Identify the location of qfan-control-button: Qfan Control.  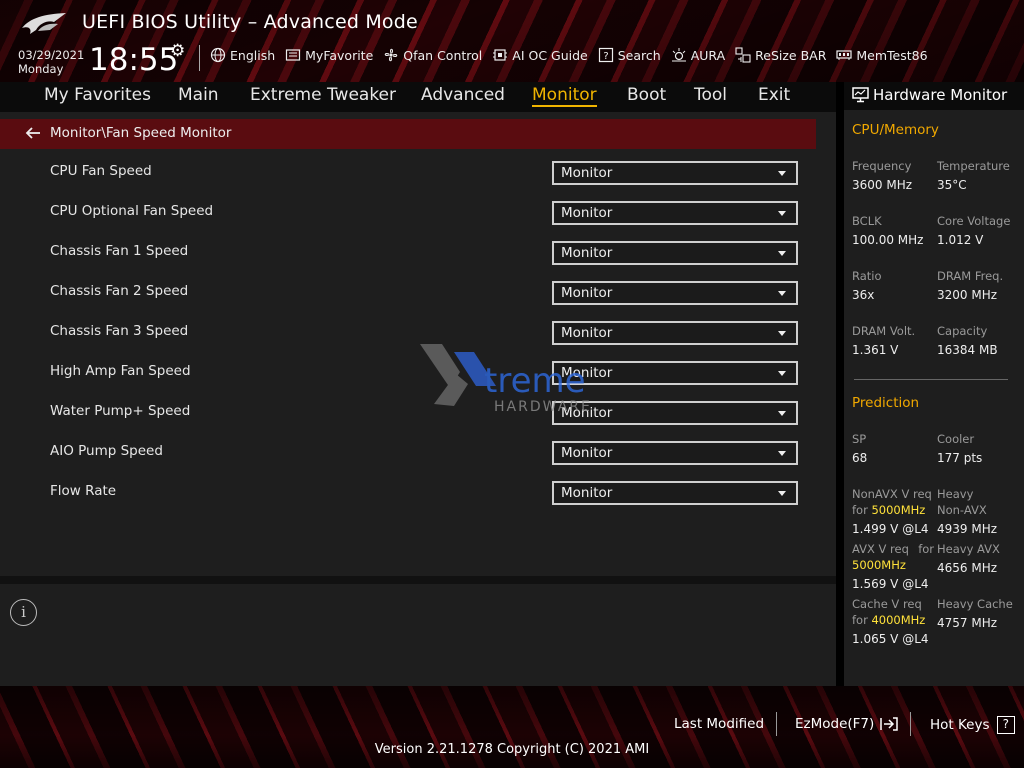
(432, 55).